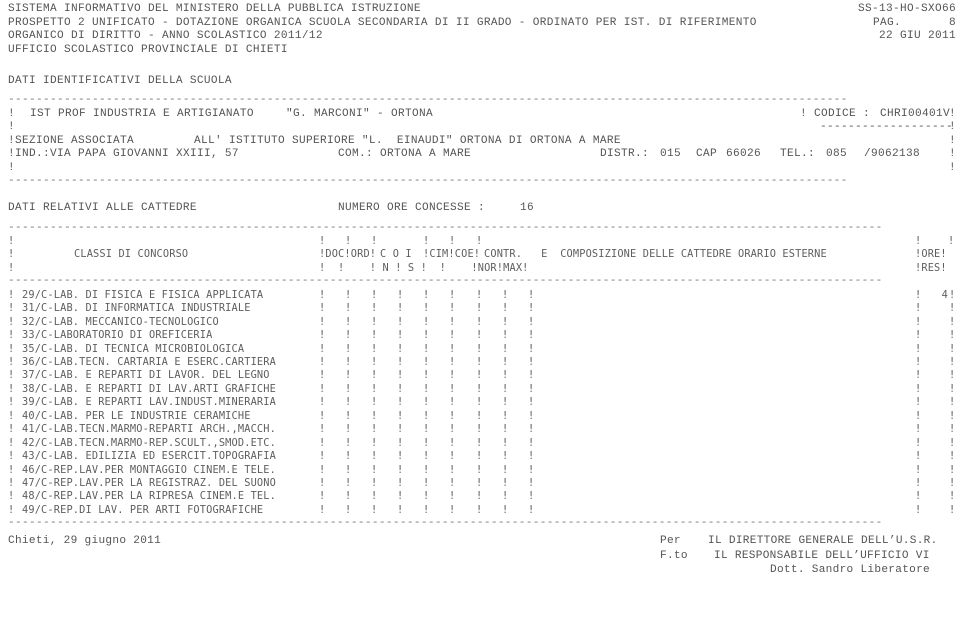 This screenshot has width=960, height=621. Describe the element at coordinates (149, 388) in the screenshot. I see `row-classe-di-concorso: 38/C-LAB. E REPARTI DI LAV.ARTI GRAFICHE` at that location.